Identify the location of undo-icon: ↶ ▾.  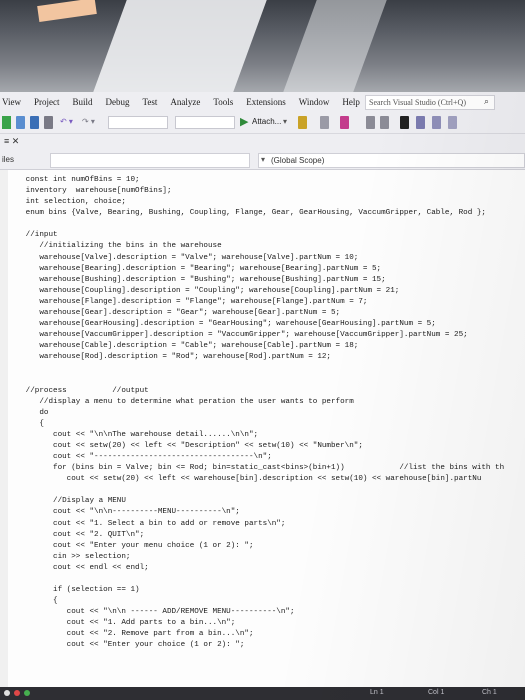
(66, 123).